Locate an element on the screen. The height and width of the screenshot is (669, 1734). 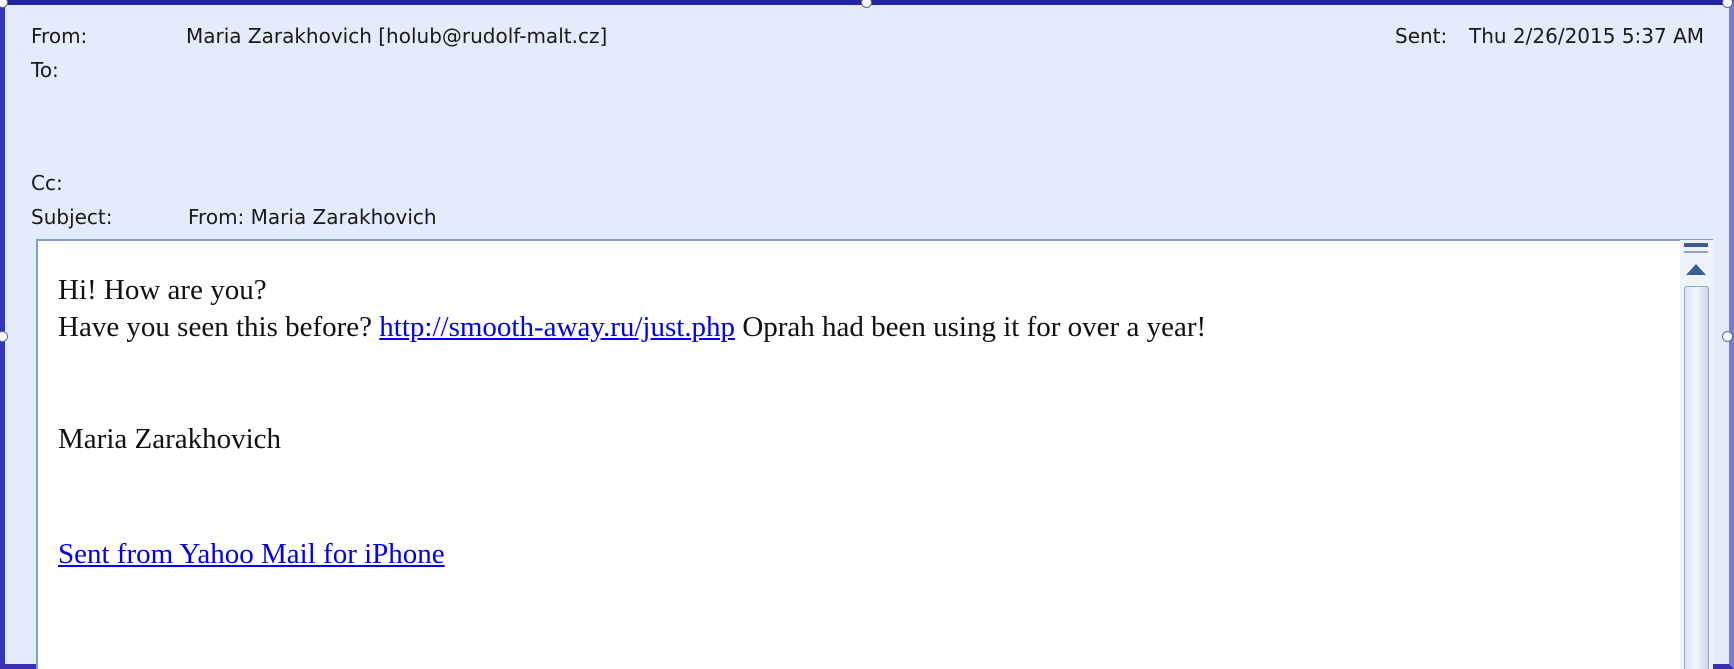
subject-label: Subject: is located at coordinates (72, 217).